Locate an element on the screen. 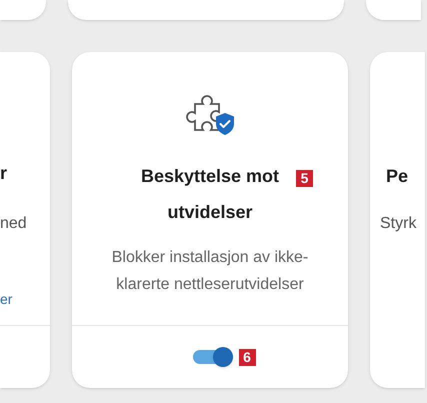 The image size is (427, 403). number-badge: 5 is located at coordinates (304, 178).